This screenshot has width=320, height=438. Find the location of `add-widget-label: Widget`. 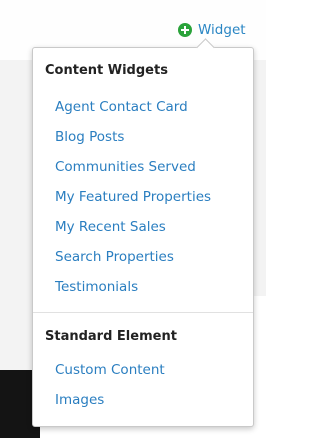

add-widget-label: Widget is located at coordinates (222, 30).